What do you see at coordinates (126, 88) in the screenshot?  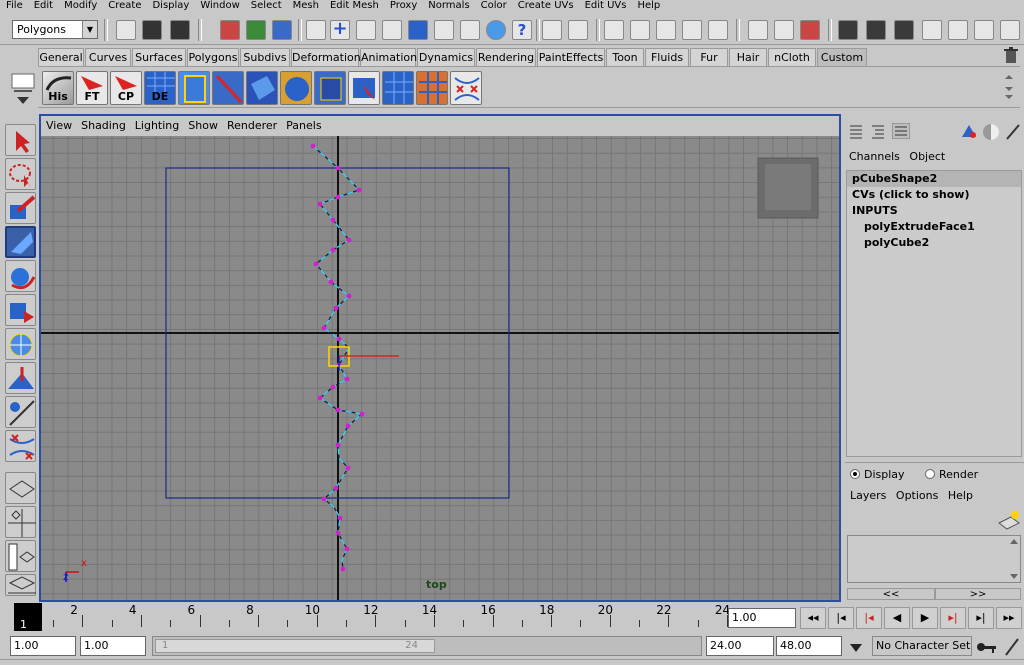 I see `center-pivot-icon: CP` at bounding box center [126, 88].